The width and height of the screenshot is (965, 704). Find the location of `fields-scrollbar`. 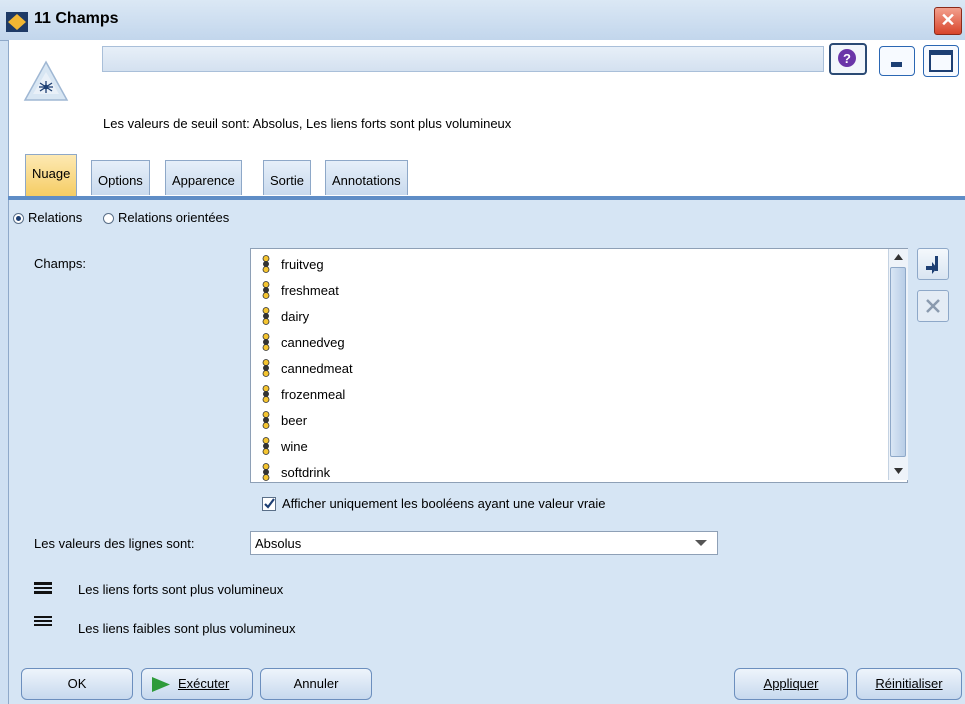

fields-scrollbar is located at coordinates (898, 364).